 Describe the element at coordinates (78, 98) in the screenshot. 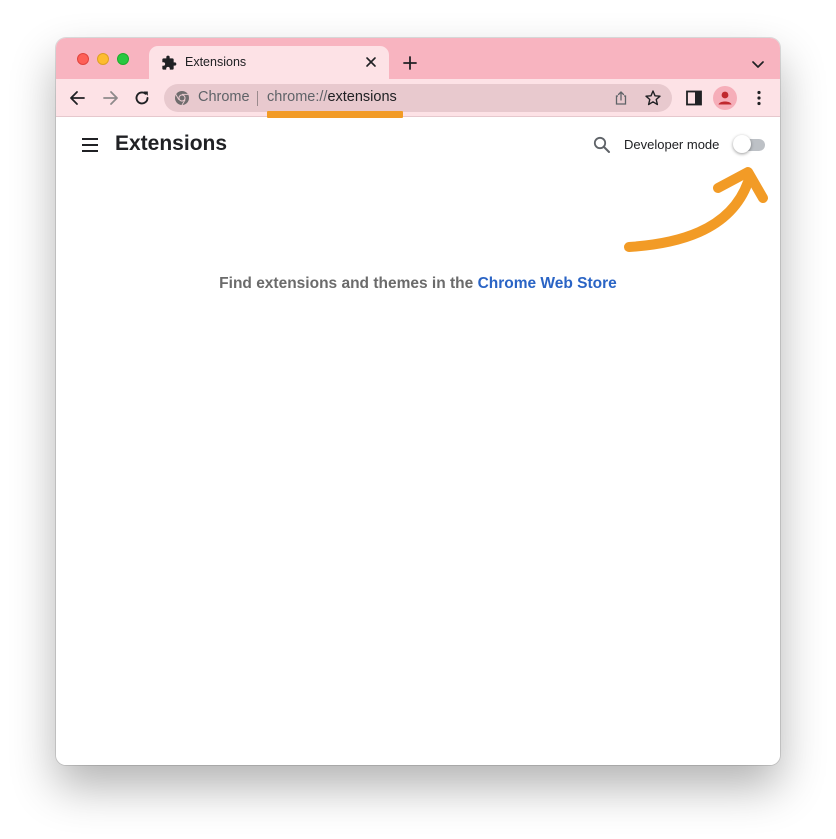

I see `back-arrow-icon` at that location.